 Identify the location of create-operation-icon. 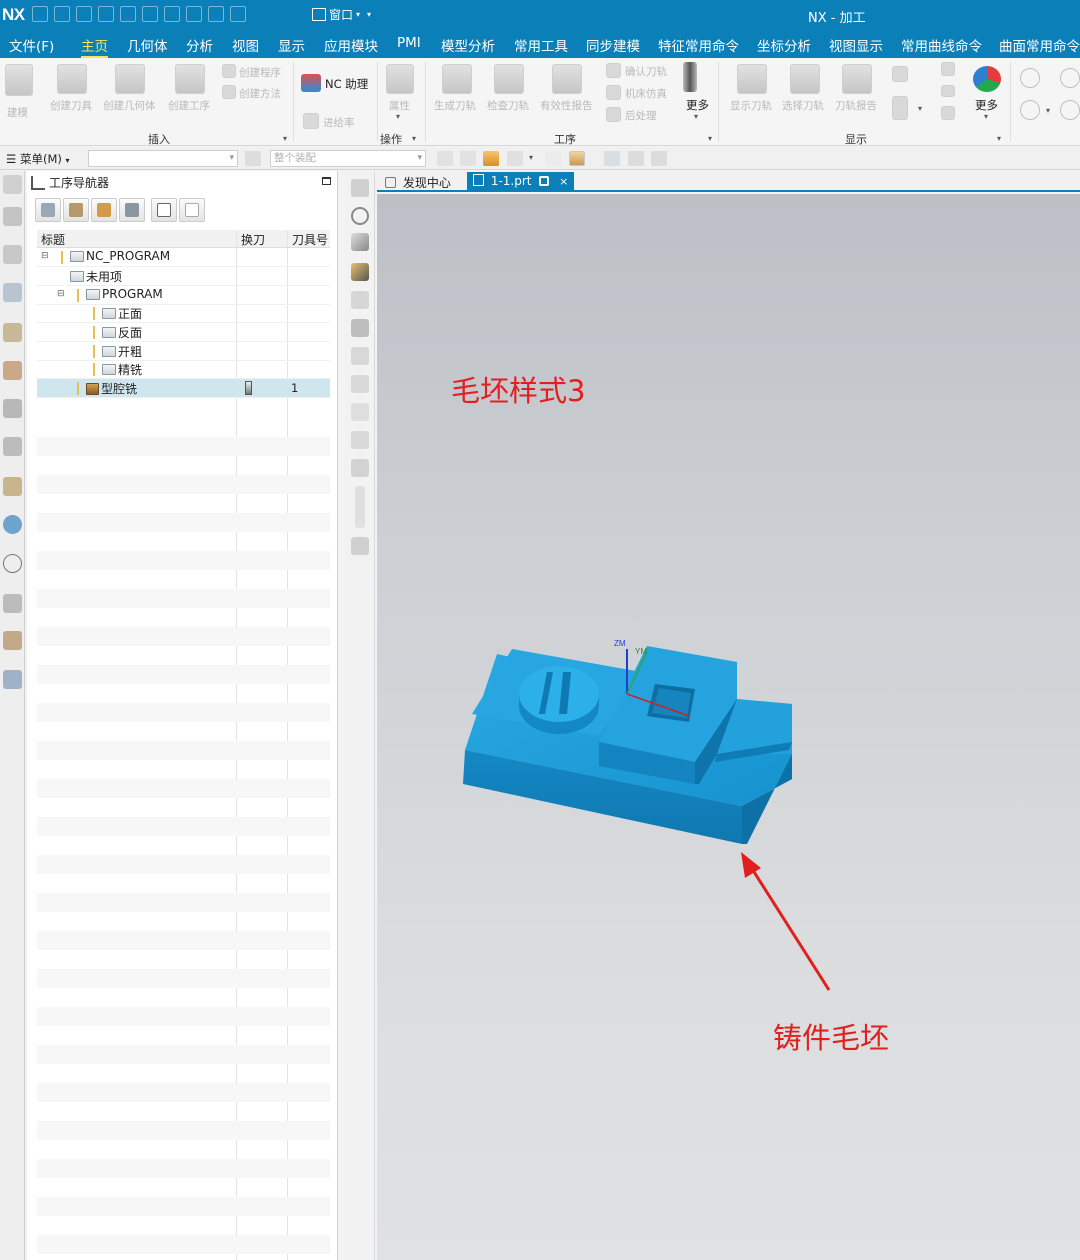
(190, 79).